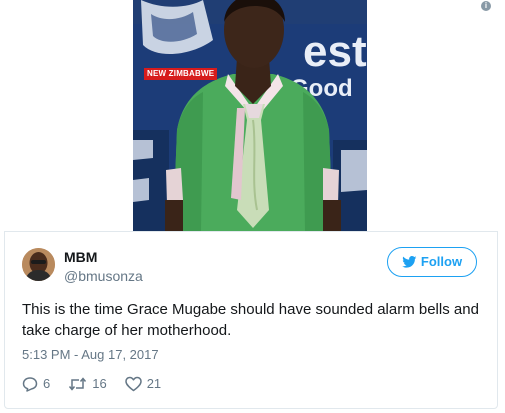  Describe the element at coordinates (143, 384) in the screenshot. I see `like-action: 21` at that location.